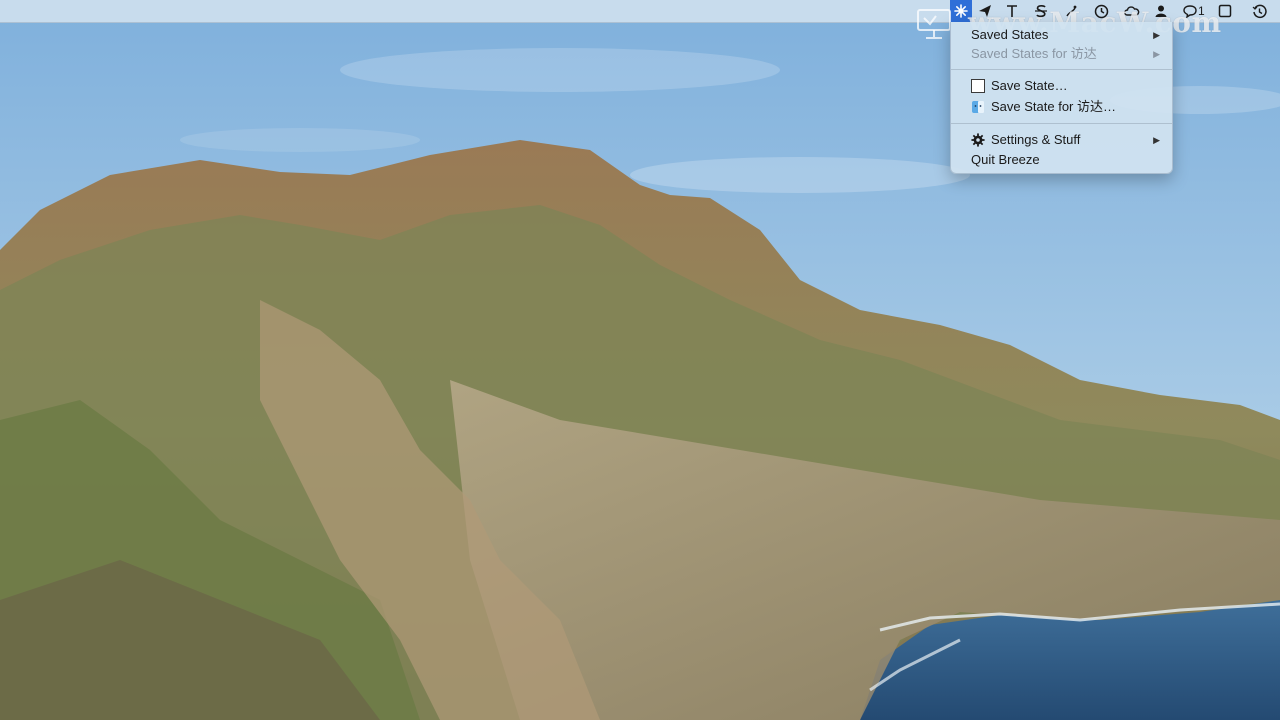 The height and width of the screenshot is (720, 1280). Describe the element at coordinates (1101, 11) in the screenshot. I see `clock-dial-icon` at that location.